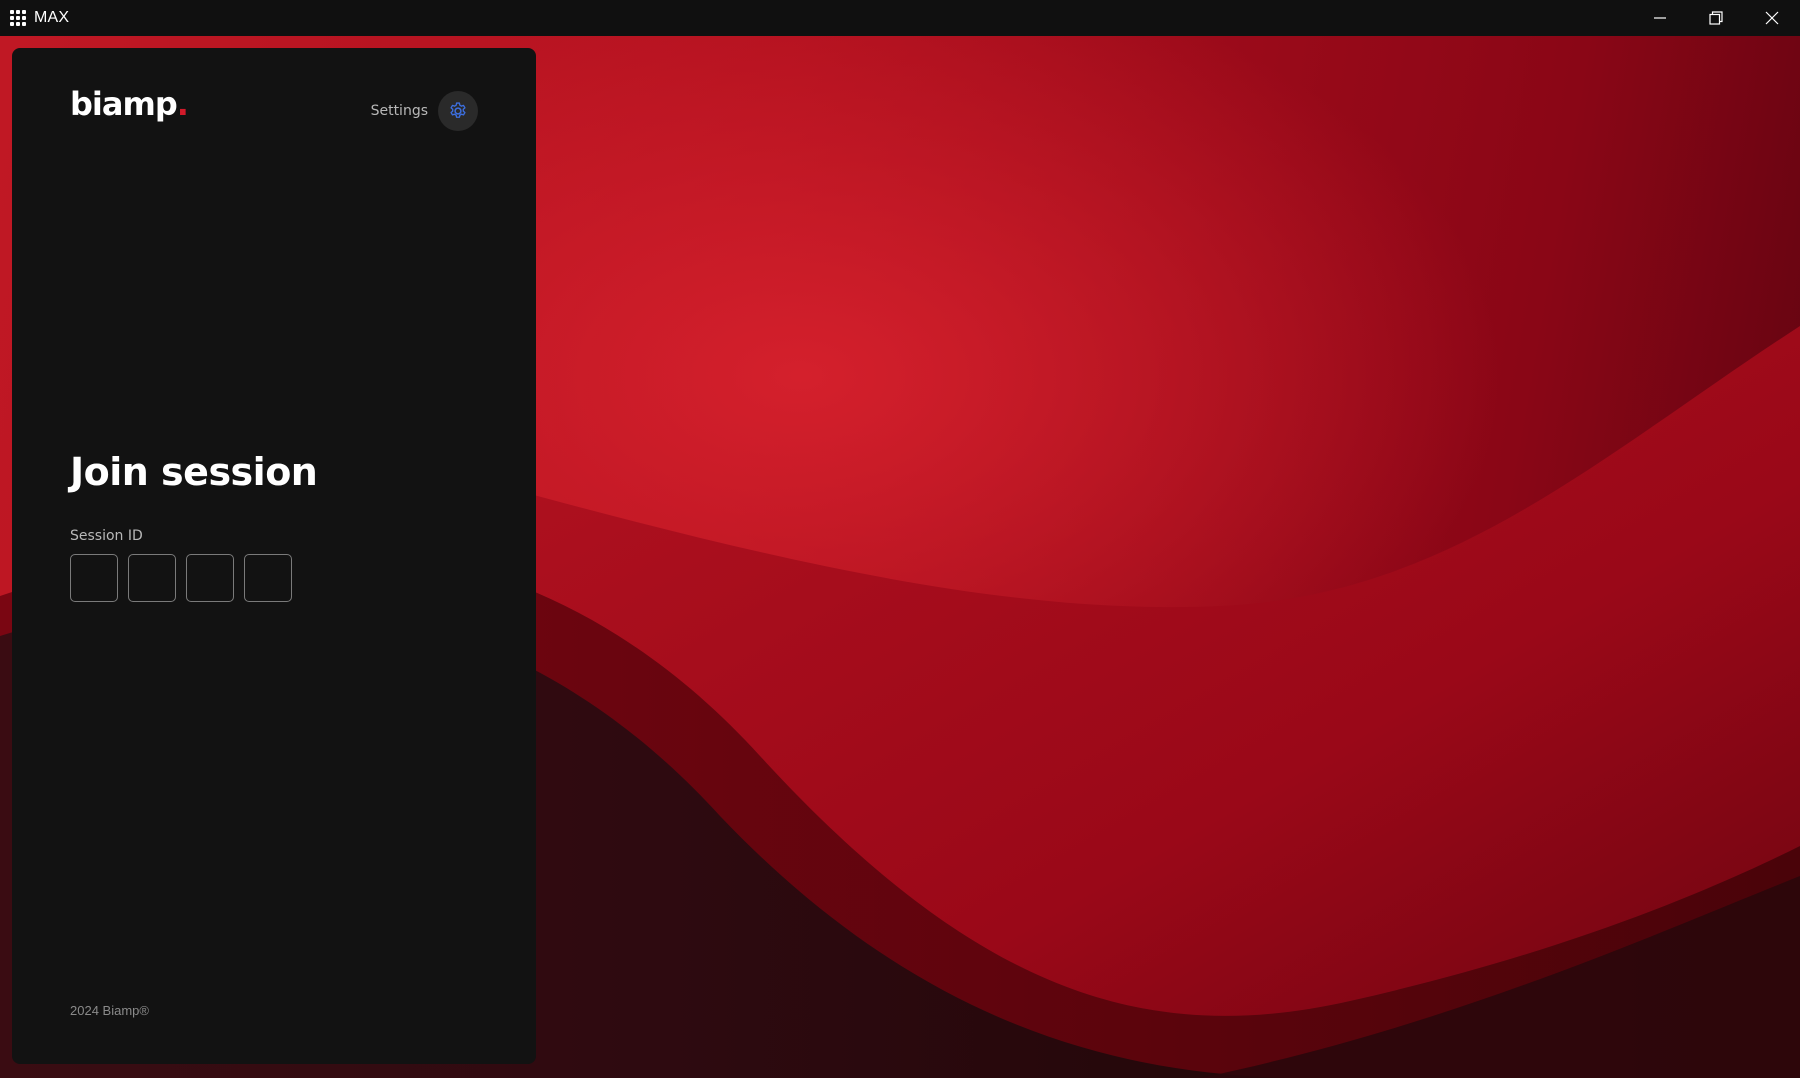 The image size is (1800, 1078). Describe the element at coordinates (900, 18) in the screenshot. I see `title-bar: MAX` at that location.